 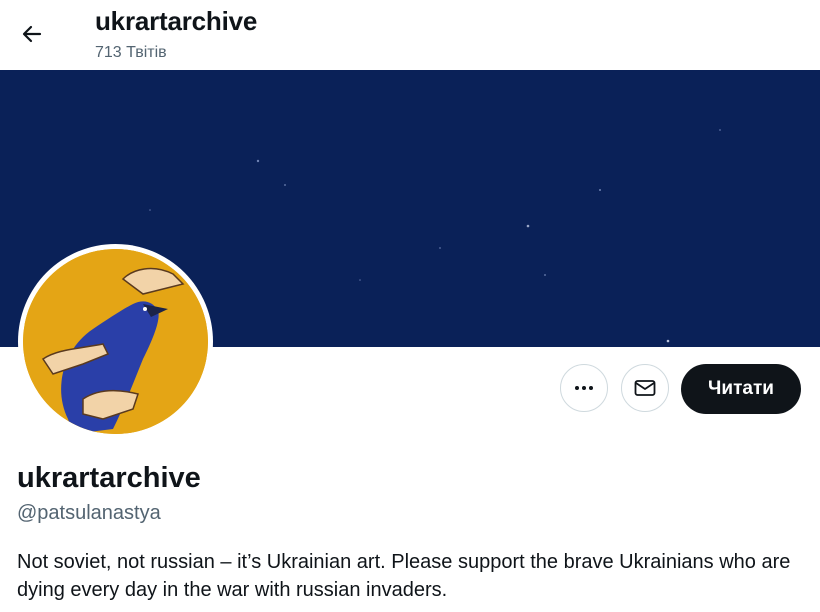 I want to click on back-button, so click(x=32, y=34).